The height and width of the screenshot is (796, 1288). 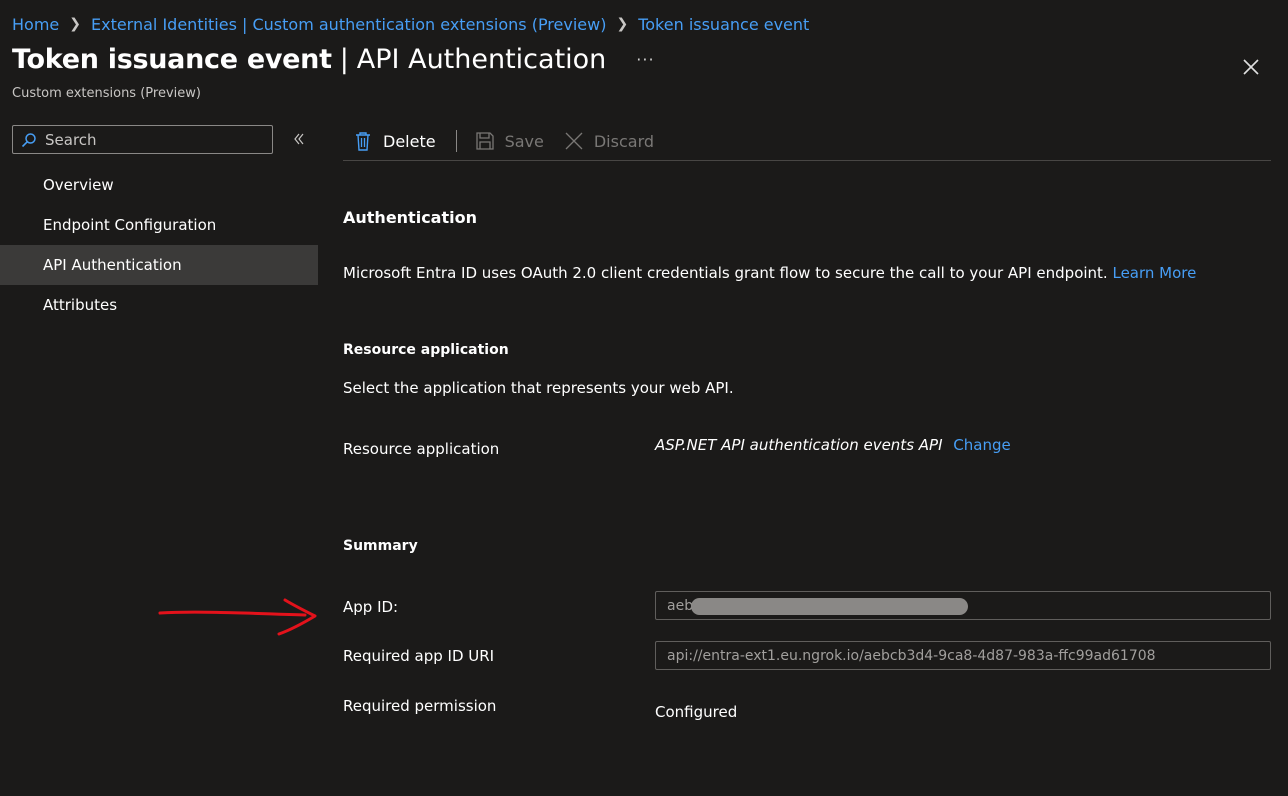 What do you see at coordinates (172, 59) in the screenshot?
I see `page-title: Token issuance event` at bounding box center [172, 59].